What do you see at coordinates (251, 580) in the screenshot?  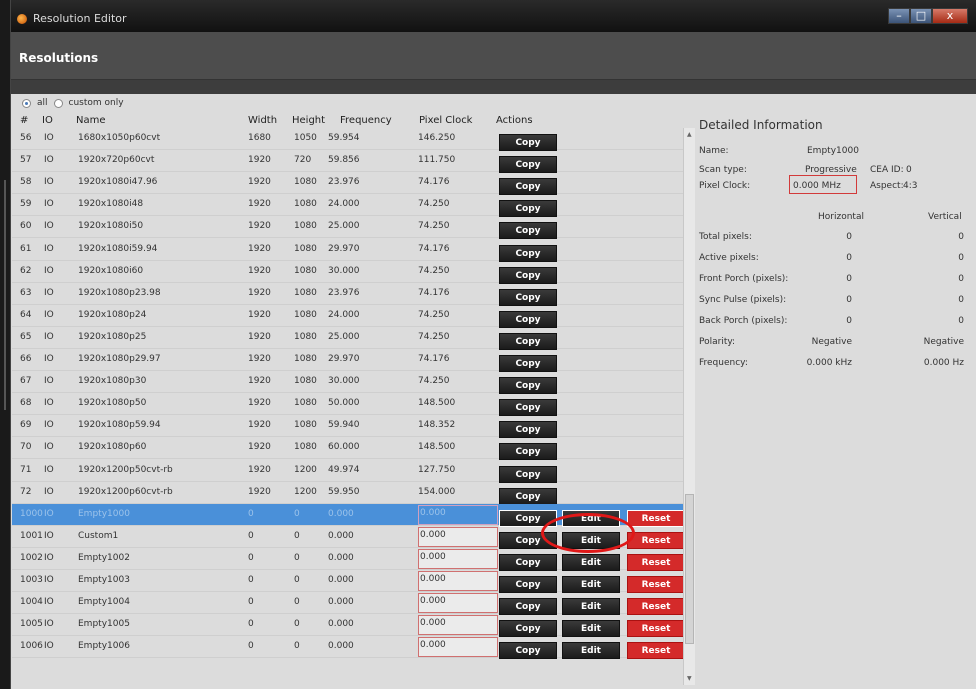 I see `cell-width: 0` at bounding box center [251, 580].